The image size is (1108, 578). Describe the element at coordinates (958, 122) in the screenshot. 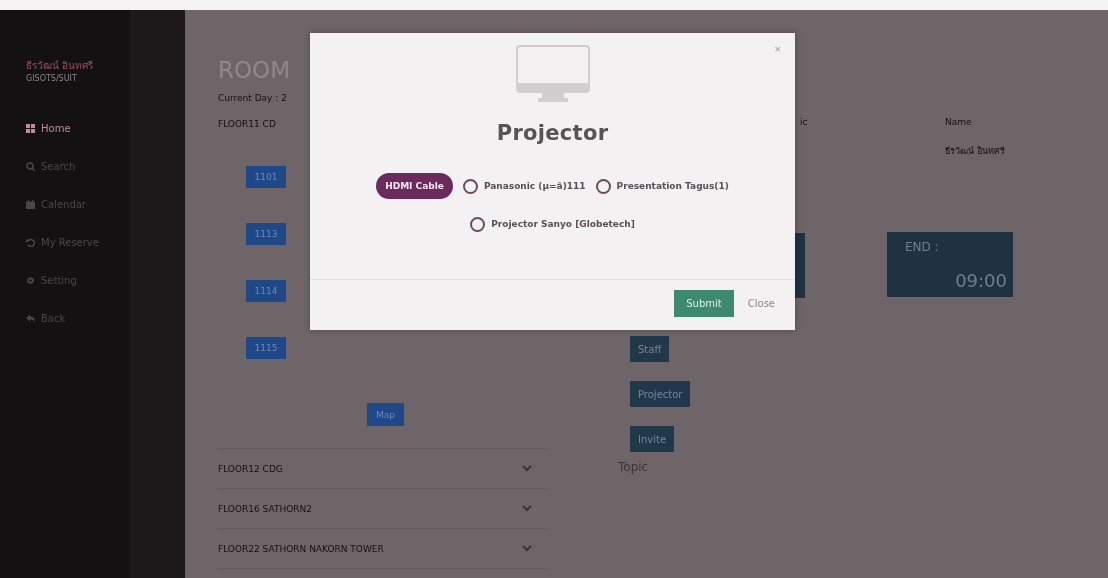

I see `column-header: Name` at that location.